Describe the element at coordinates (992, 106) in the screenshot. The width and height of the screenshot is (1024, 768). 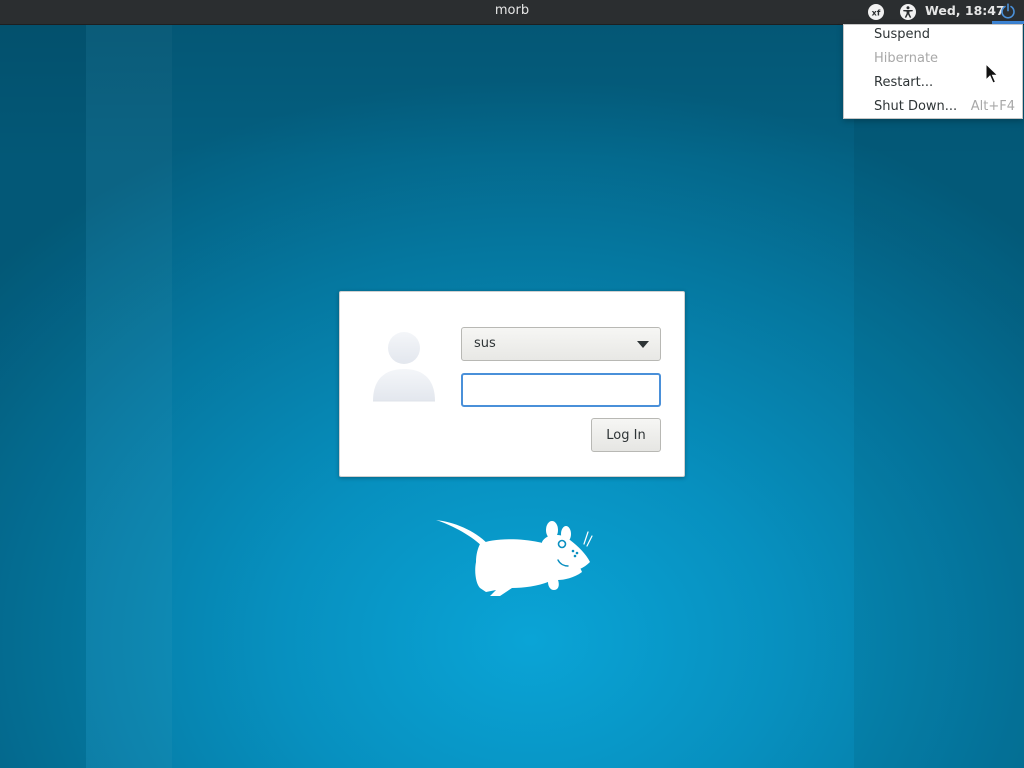
I see `menu-item-accelerator: Alt+F4` at that location.